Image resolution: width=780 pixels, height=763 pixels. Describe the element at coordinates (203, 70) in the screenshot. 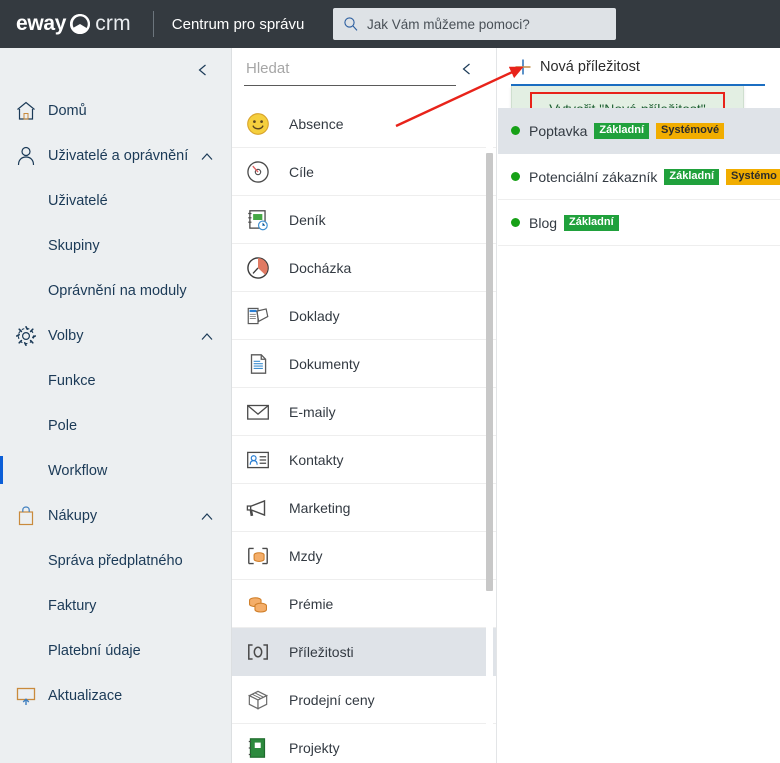

I see `sidebar-collapse-button` at that location.